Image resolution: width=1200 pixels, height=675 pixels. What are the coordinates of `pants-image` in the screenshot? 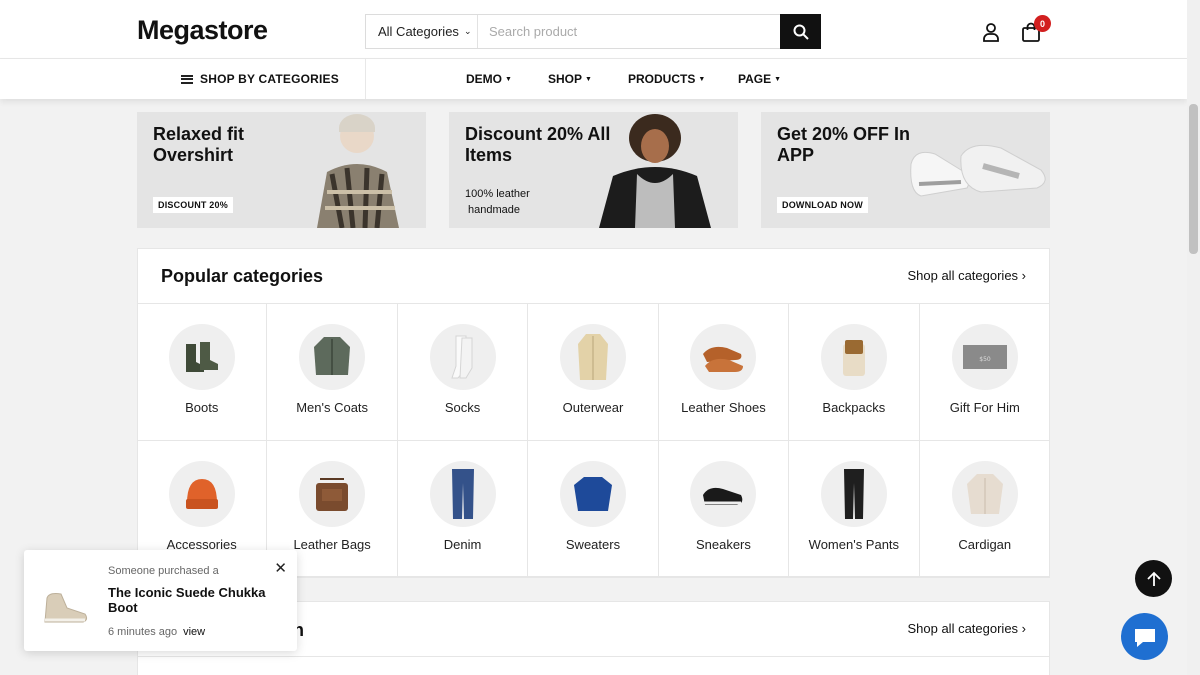 It's located at (853, 494).